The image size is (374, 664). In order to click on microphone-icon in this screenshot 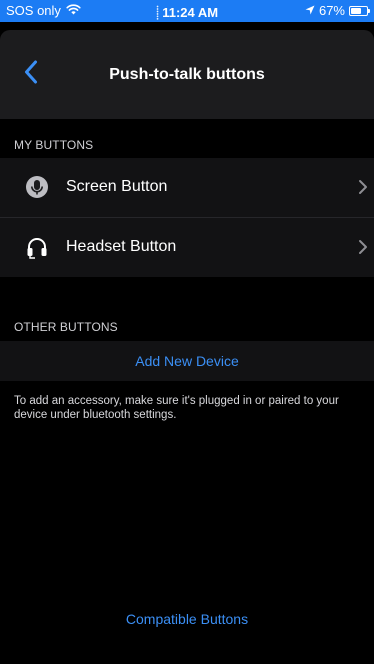, I will do `click(37, 187)`.